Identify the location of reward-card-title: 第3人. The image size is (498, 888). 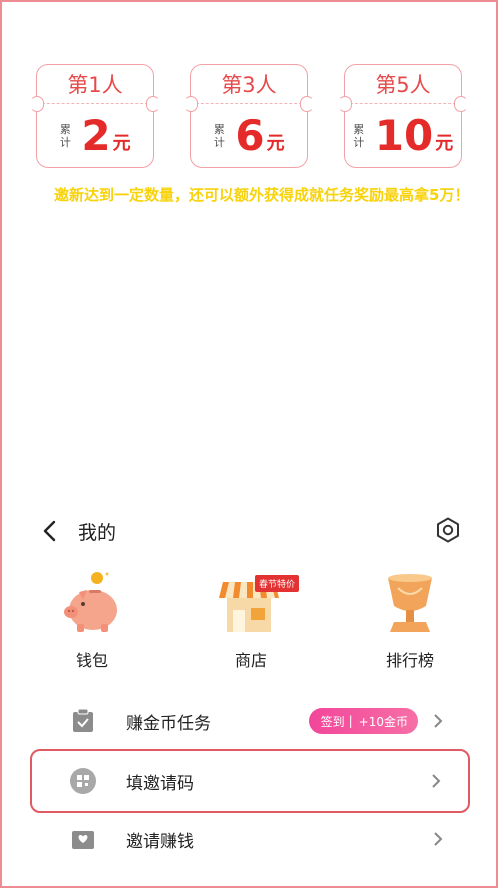
(249, 84).